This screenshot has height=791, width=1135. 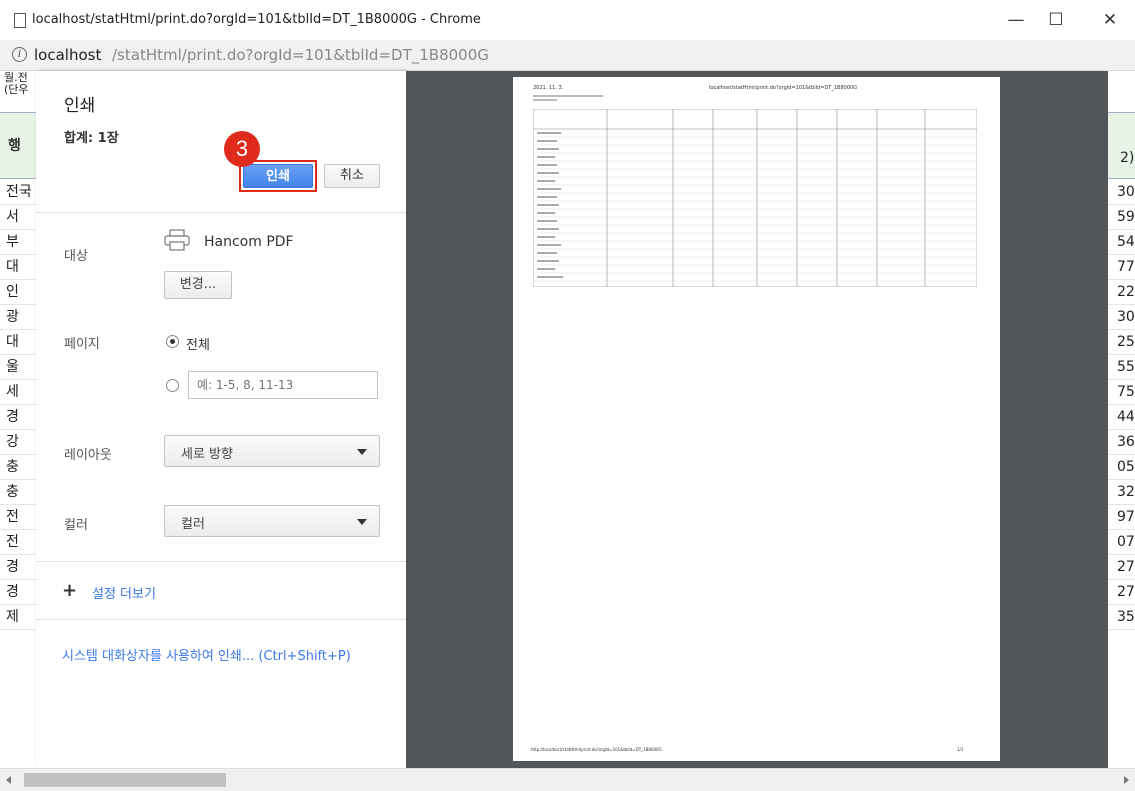 I want to click on background-left-column: 전국 서 부 대 인 광 대 울 세 경 강 충 충 전 전 경 경 제, so click(x=18, y=405).